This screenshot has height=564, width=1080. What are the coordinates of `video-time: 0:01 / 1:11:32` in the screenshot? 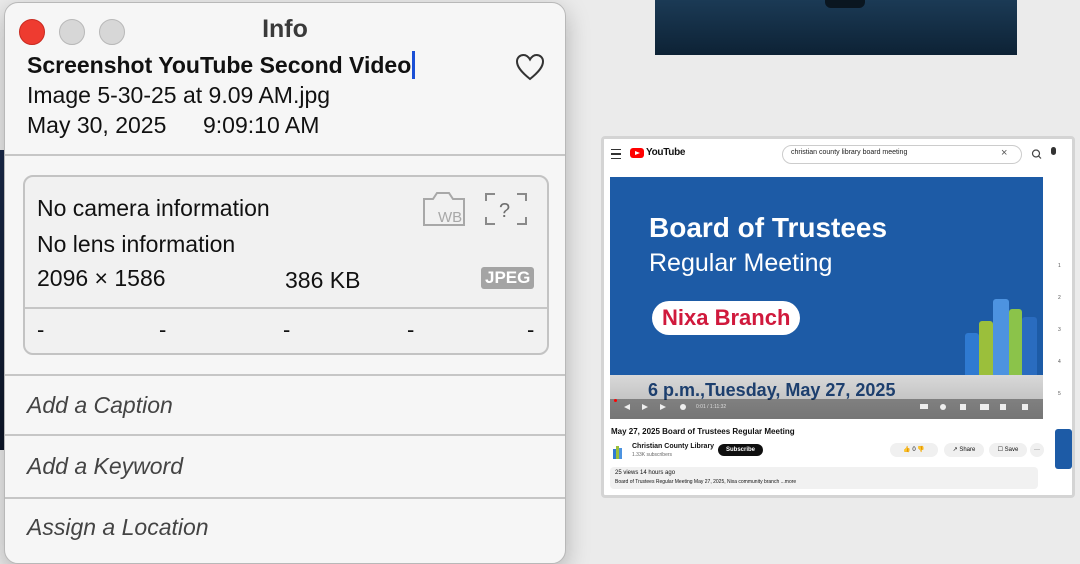 It's located at (711, 407).